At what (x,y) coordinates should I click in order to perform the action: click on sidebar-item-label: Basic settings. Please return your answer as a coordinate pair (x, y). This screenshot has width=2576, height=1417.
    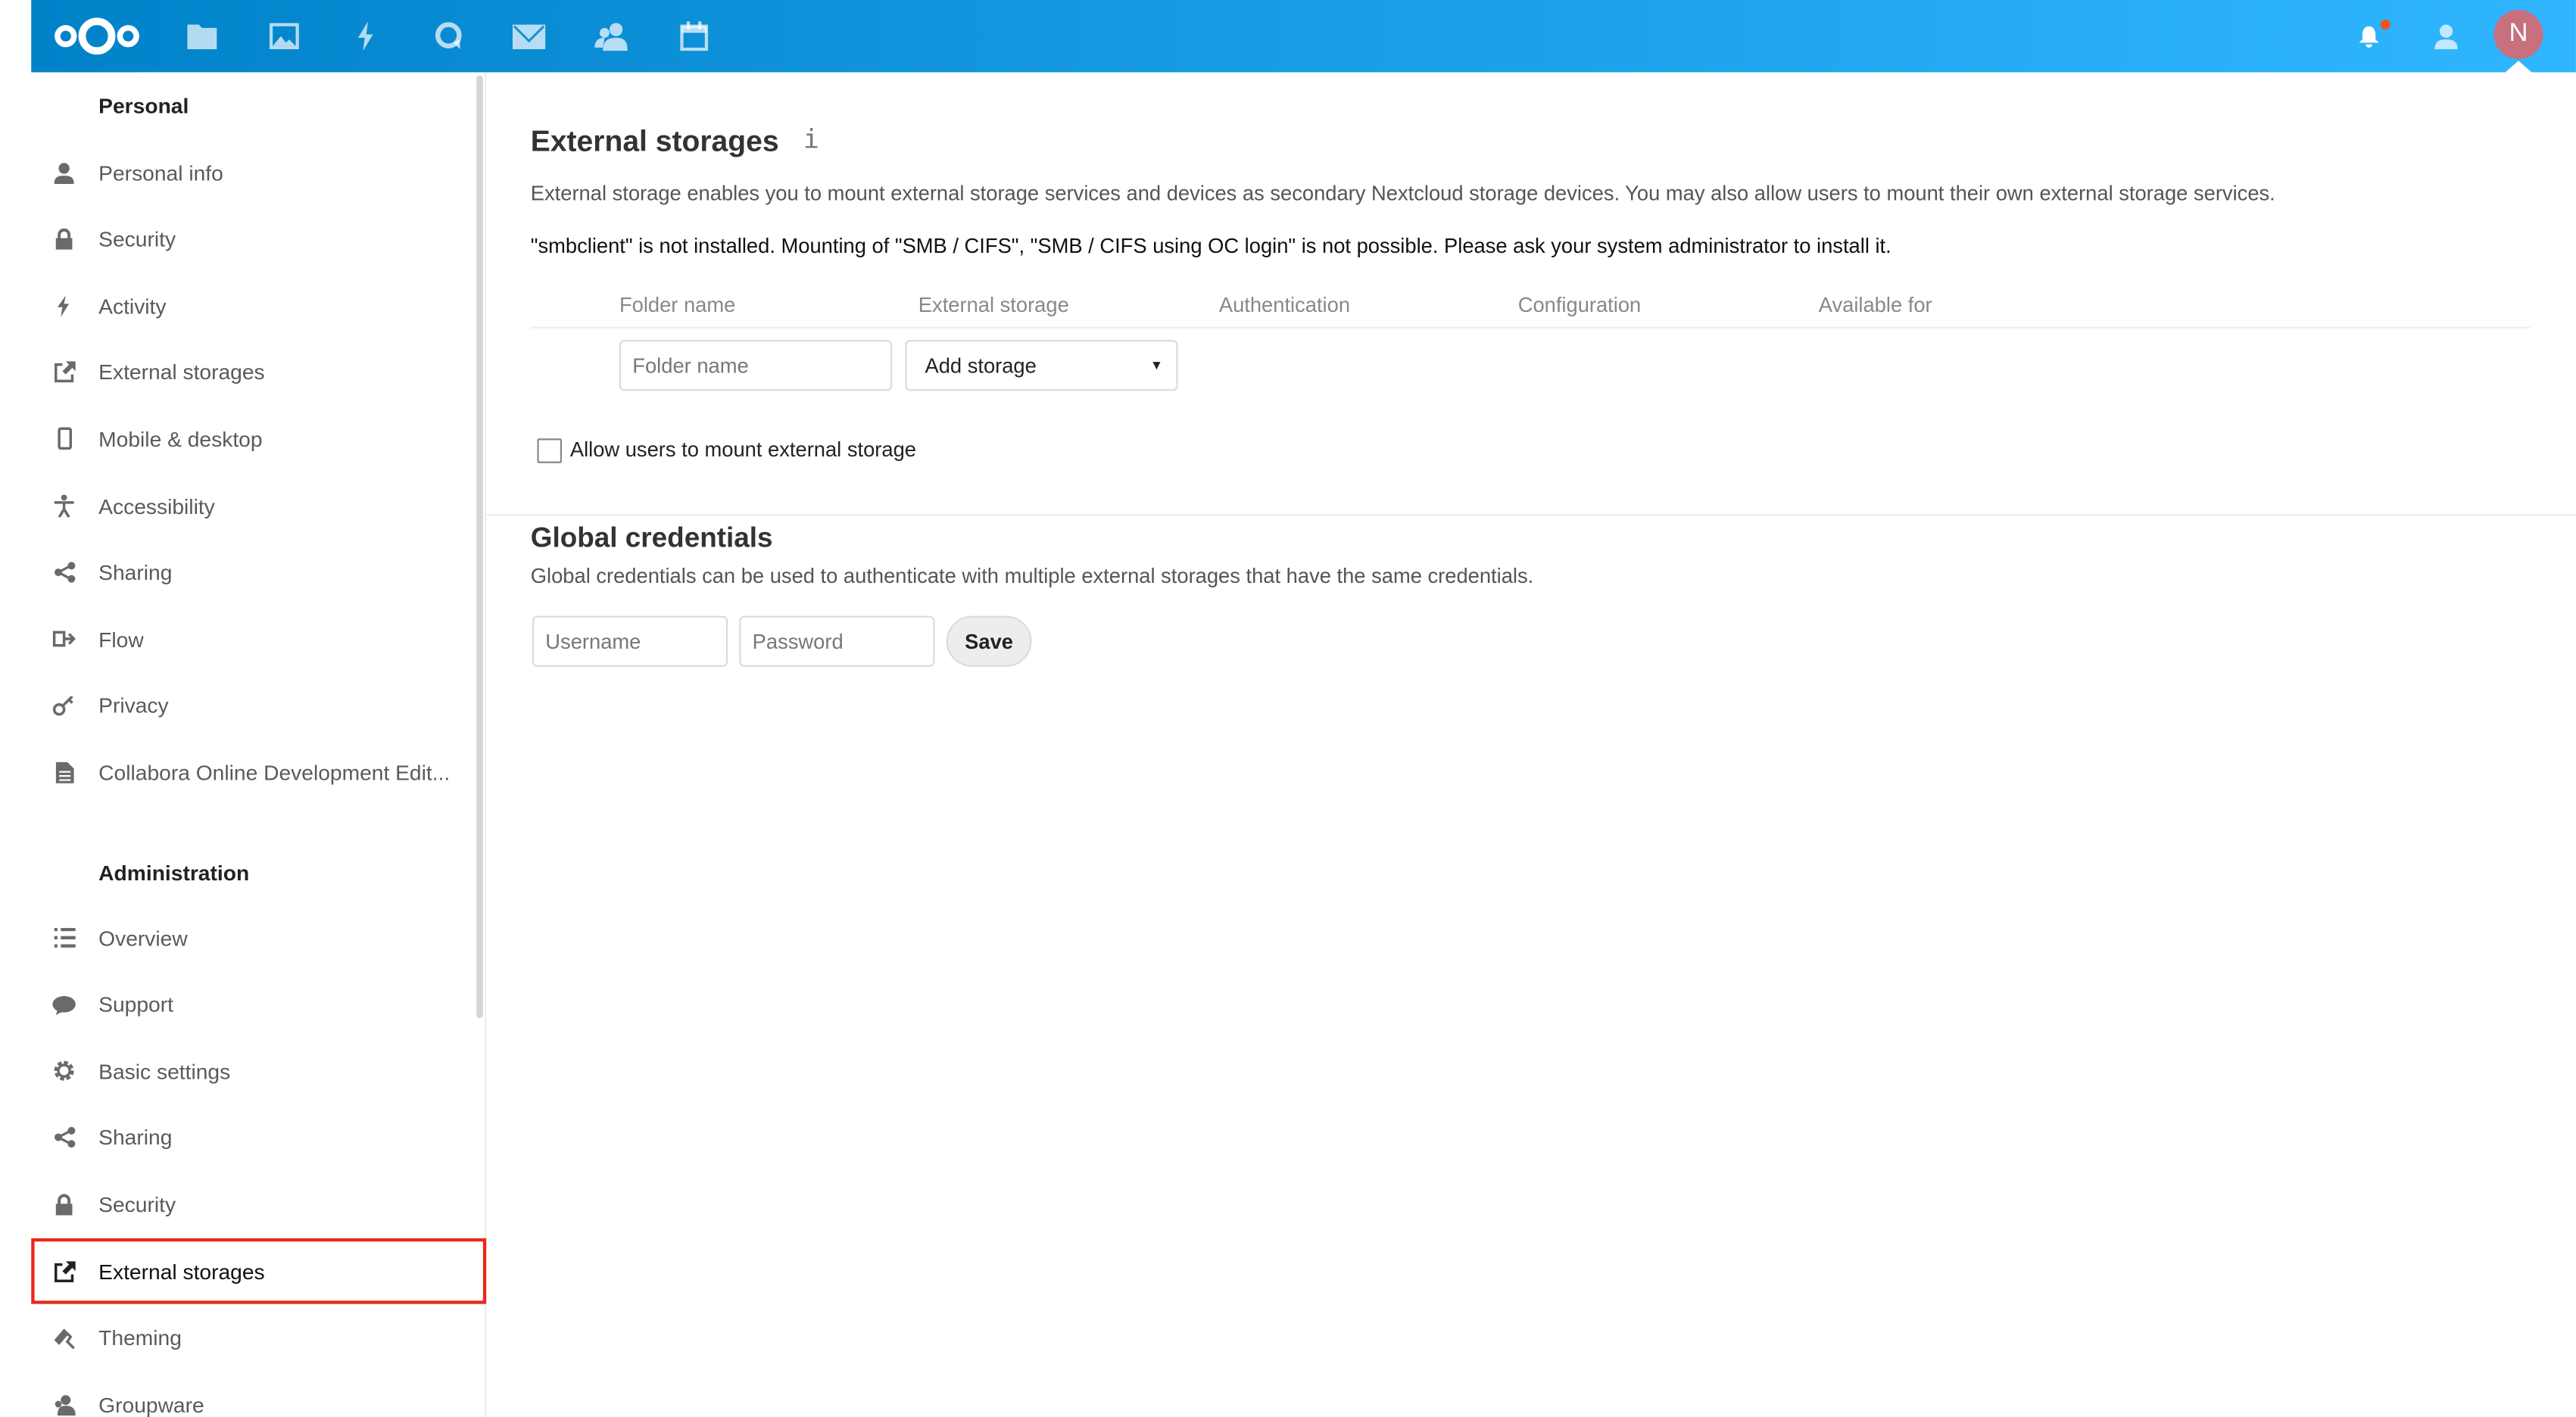
    Looking at the image, I should click on (164, 1071).